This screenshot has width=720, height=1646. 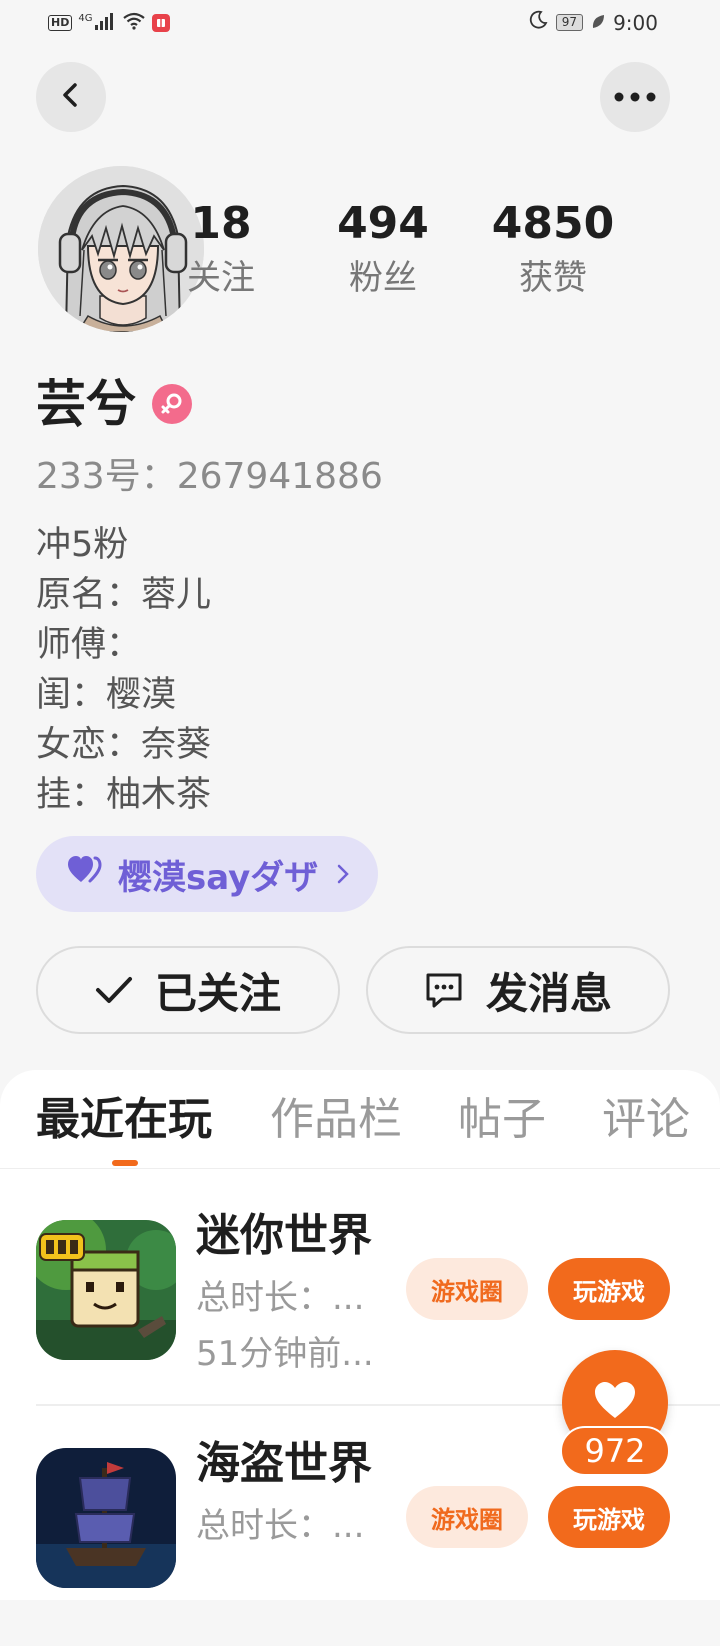 What do you see at coordinates (635, 22) in the screenshot?
I see `clock-time: 9:00` at bounding box center [635, 22].